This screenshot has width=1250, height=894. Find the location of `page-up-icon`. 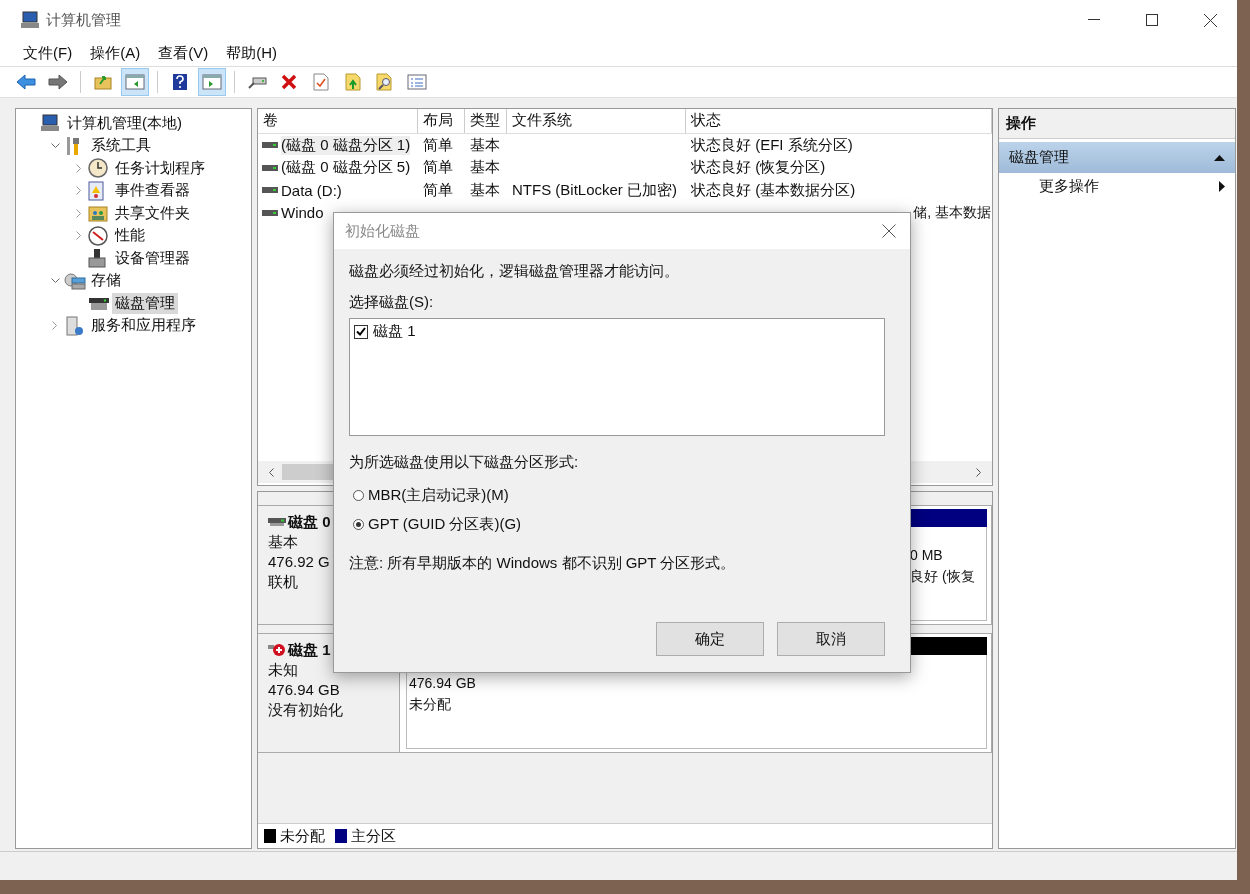

page-up-icon is located at coordinates (353, 82).